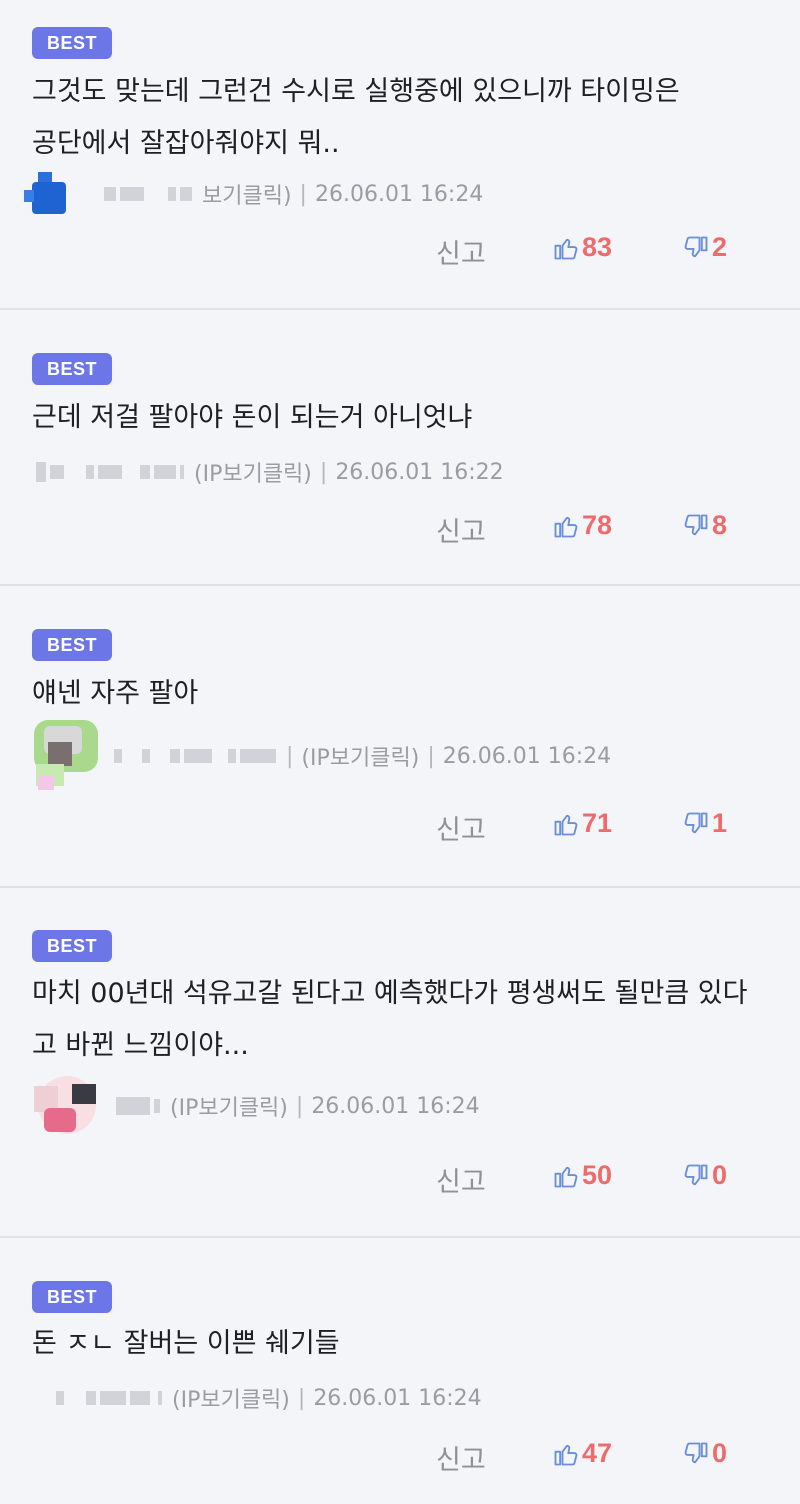 Image resolution: width=800 pixels, height=1504 pixels. Describe the element at coordinates (400, 1458) in the screenshot. I see `comment-actions: 신고 47 0` at that location.